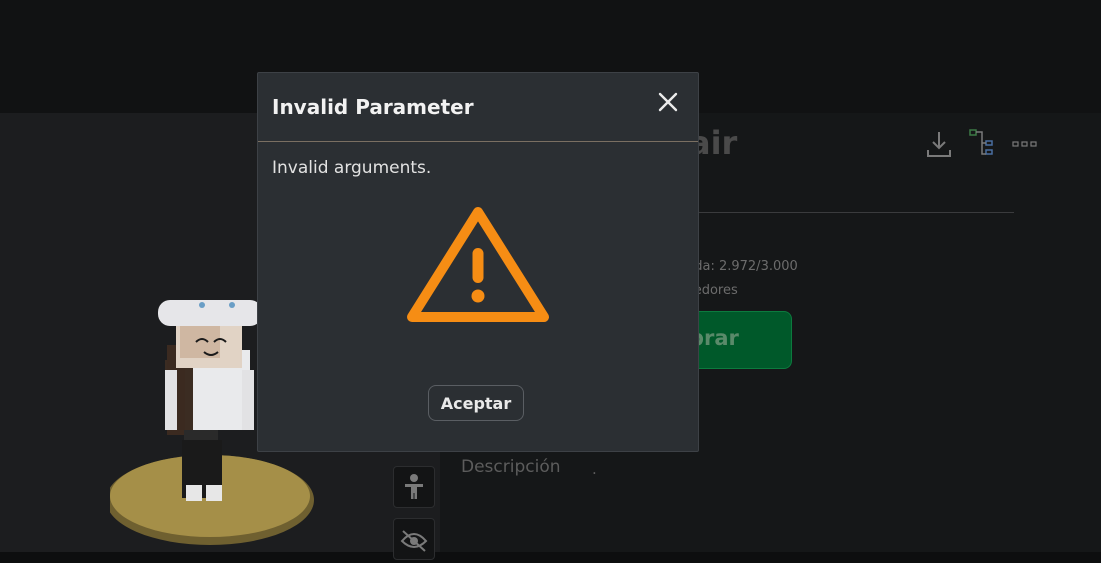 The height and width of the screenshot is (563, 1101). I want to click on close-icon, so click(668, 102).